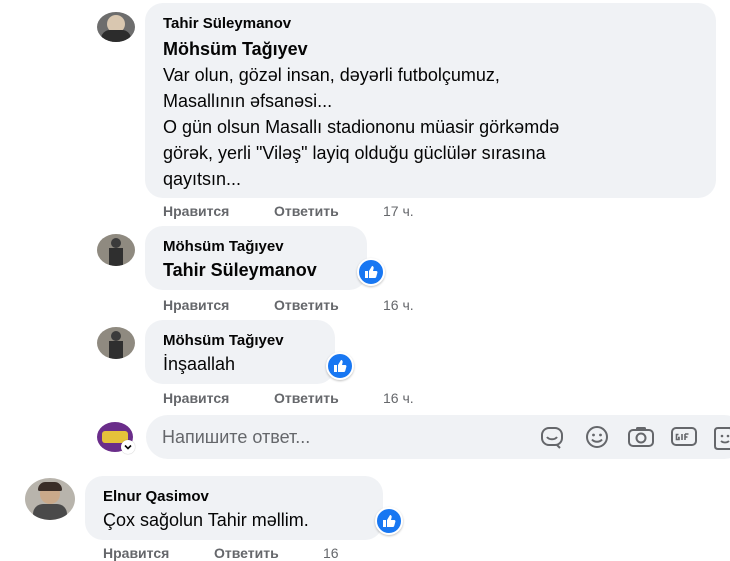 The image size is (730, 561). What do you see at coordinates (331, 553) in the screenshot?
I see `timestamp: 16` at bounding box center [331, 553].